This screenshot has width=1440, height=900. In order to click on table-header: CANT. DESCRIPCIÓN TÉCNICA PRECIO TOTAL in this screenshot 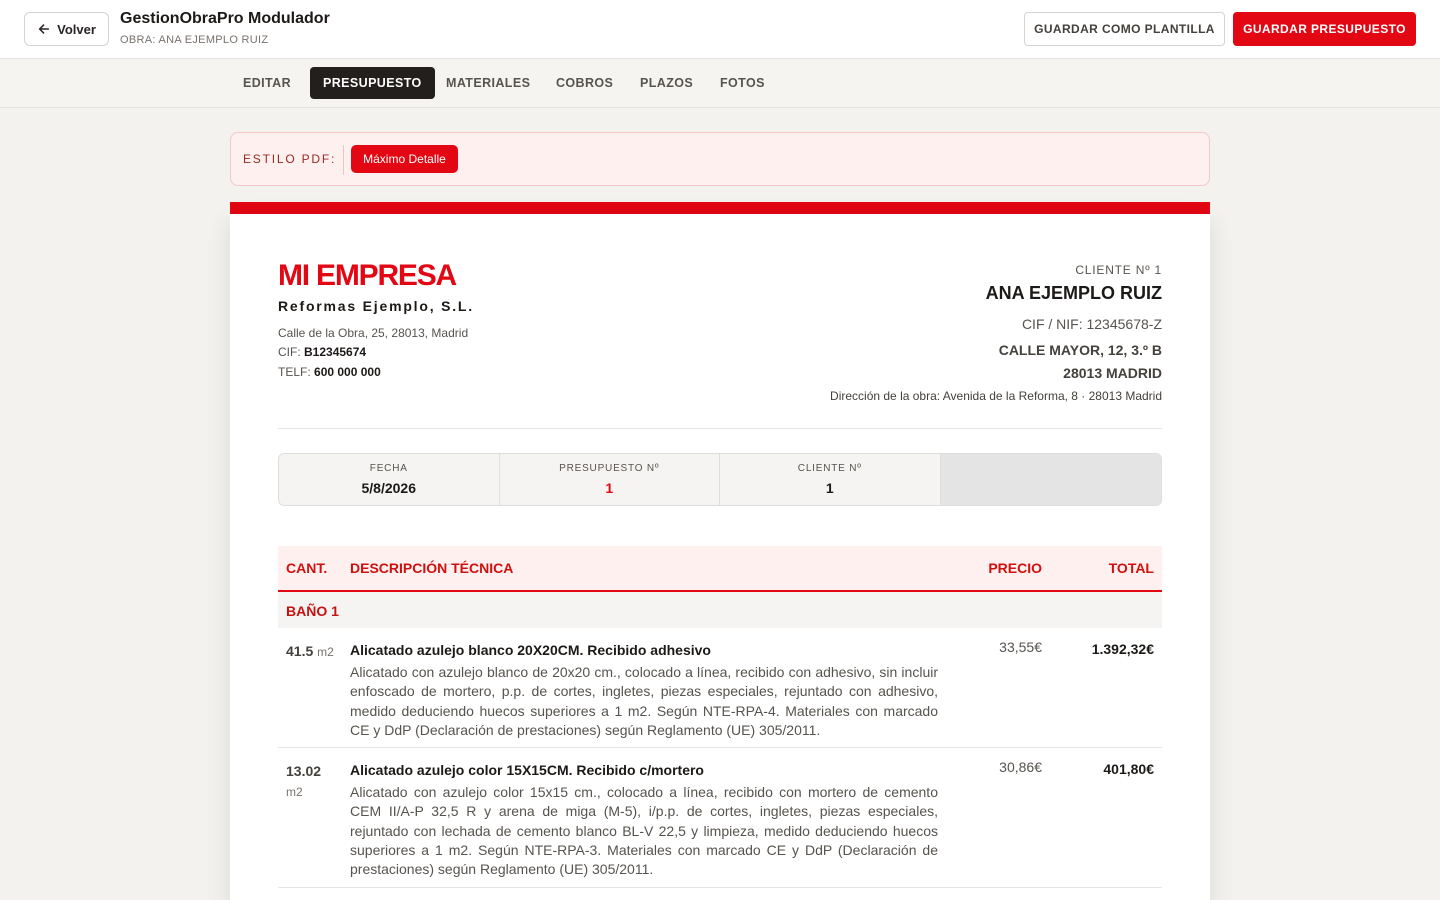, I will do `click(720, 569)`.